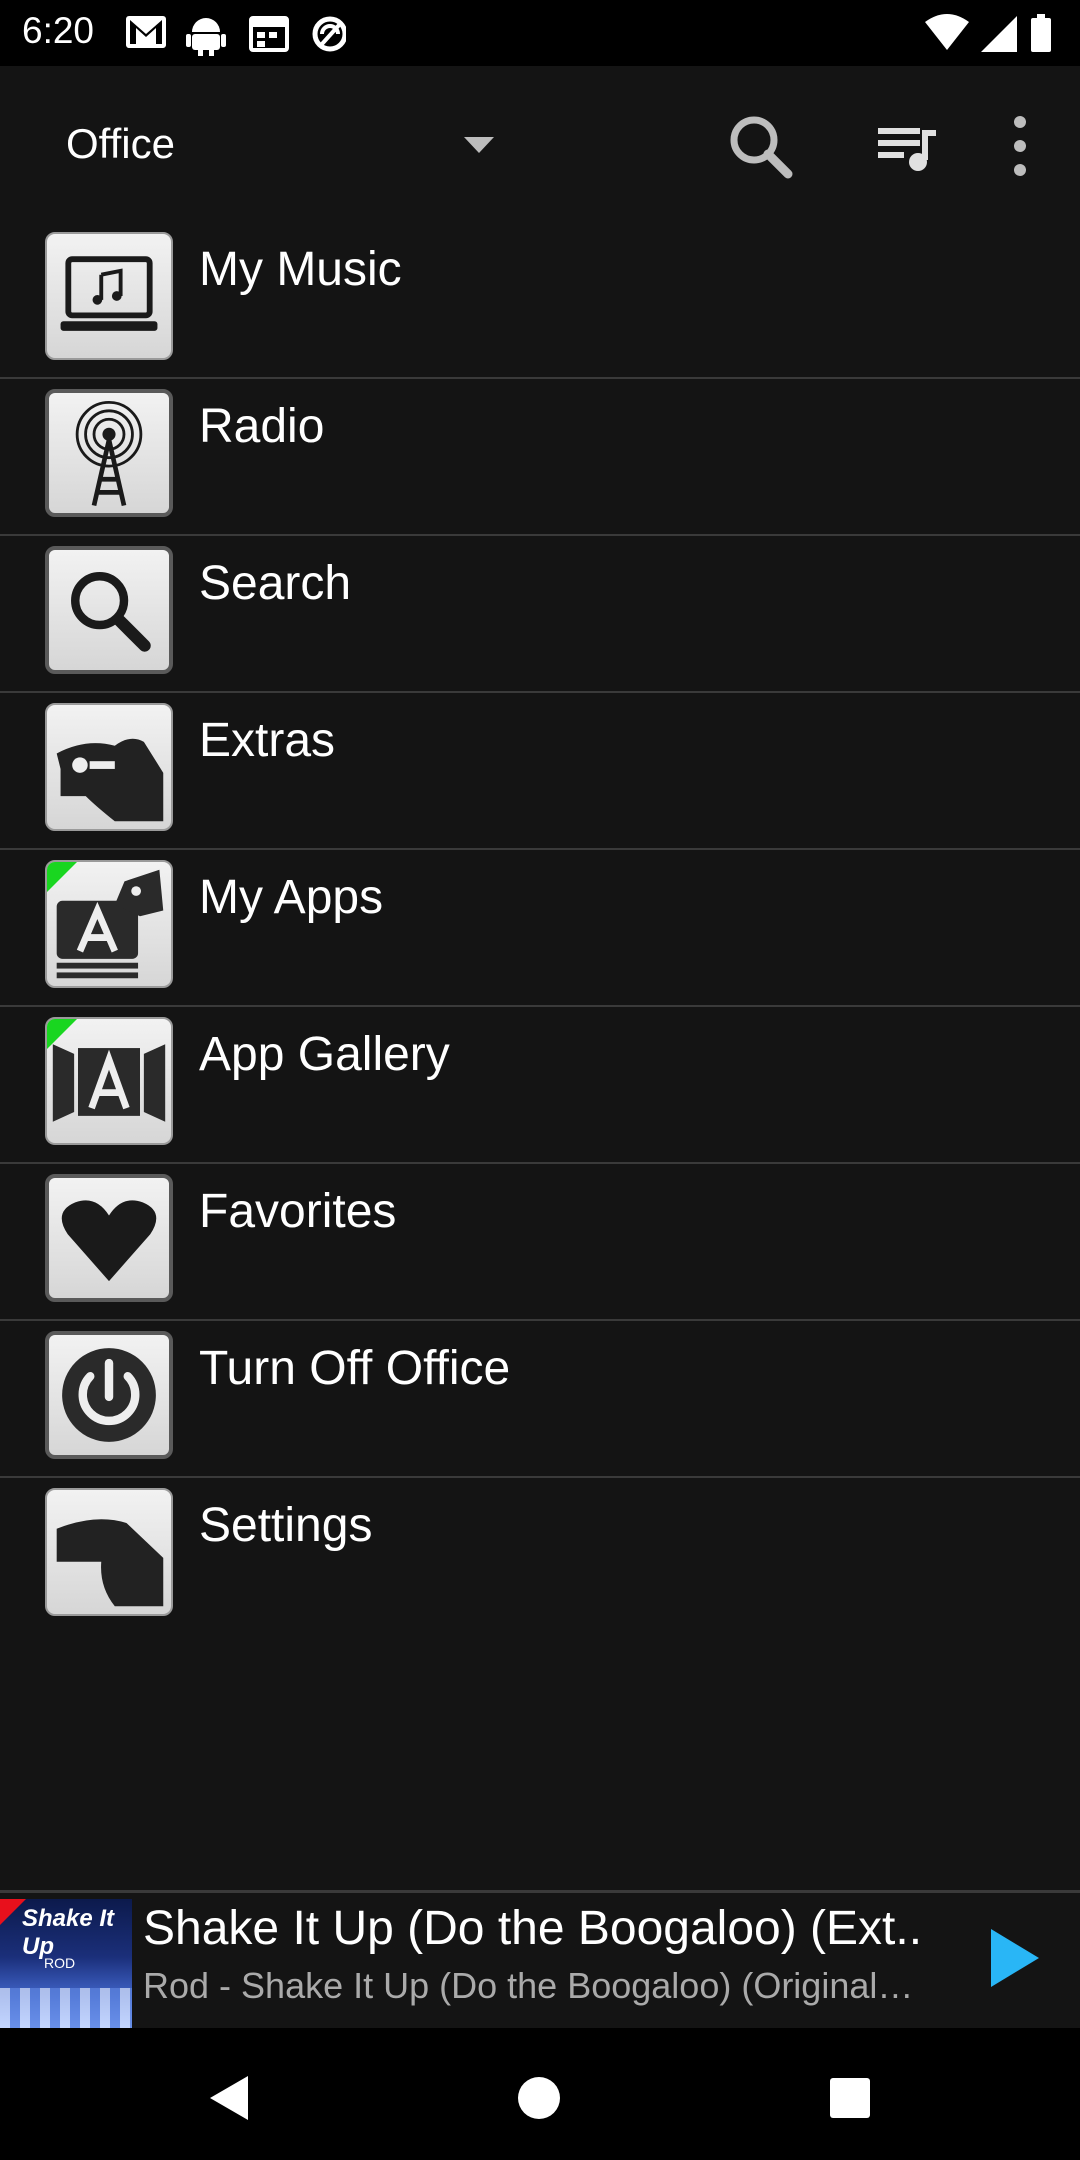 Image resolution: width=1080 pixels, height=2160 pixels. Describe the element at coordinates (330, 34) in the screenshot. I see `sync-icon` at that location.